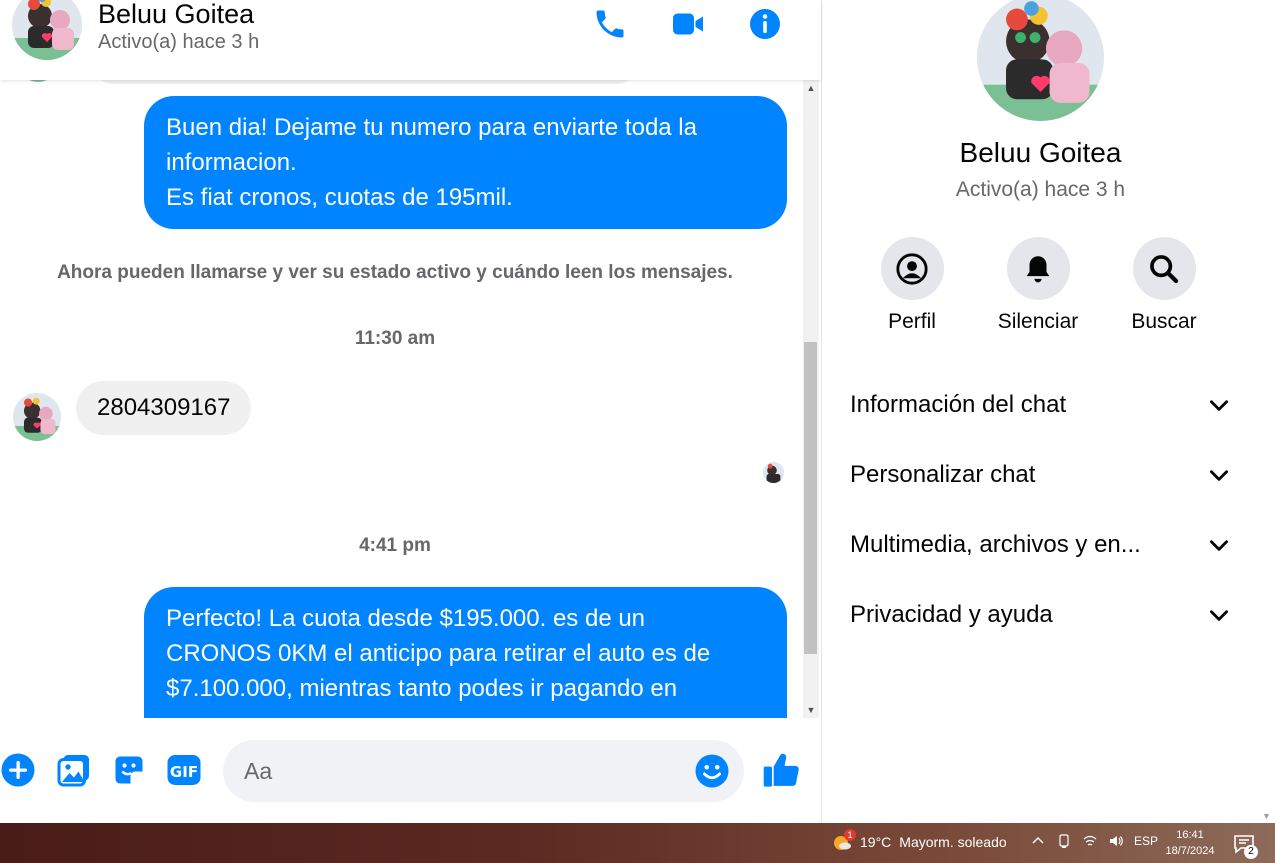  Describe the element at coordinates (811, 88) in the screenshot. I see `scroll-up-arrow-icon: ▲` at that location.